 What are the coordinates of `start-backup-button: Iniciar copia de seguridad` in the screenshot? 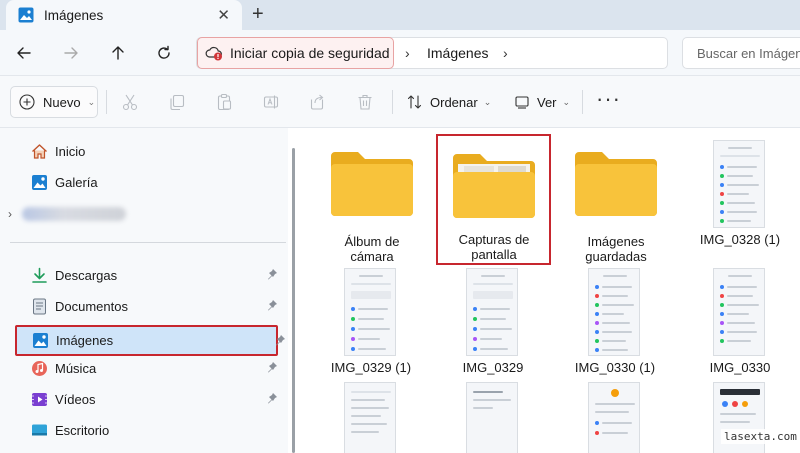 It's located at (295, 53).